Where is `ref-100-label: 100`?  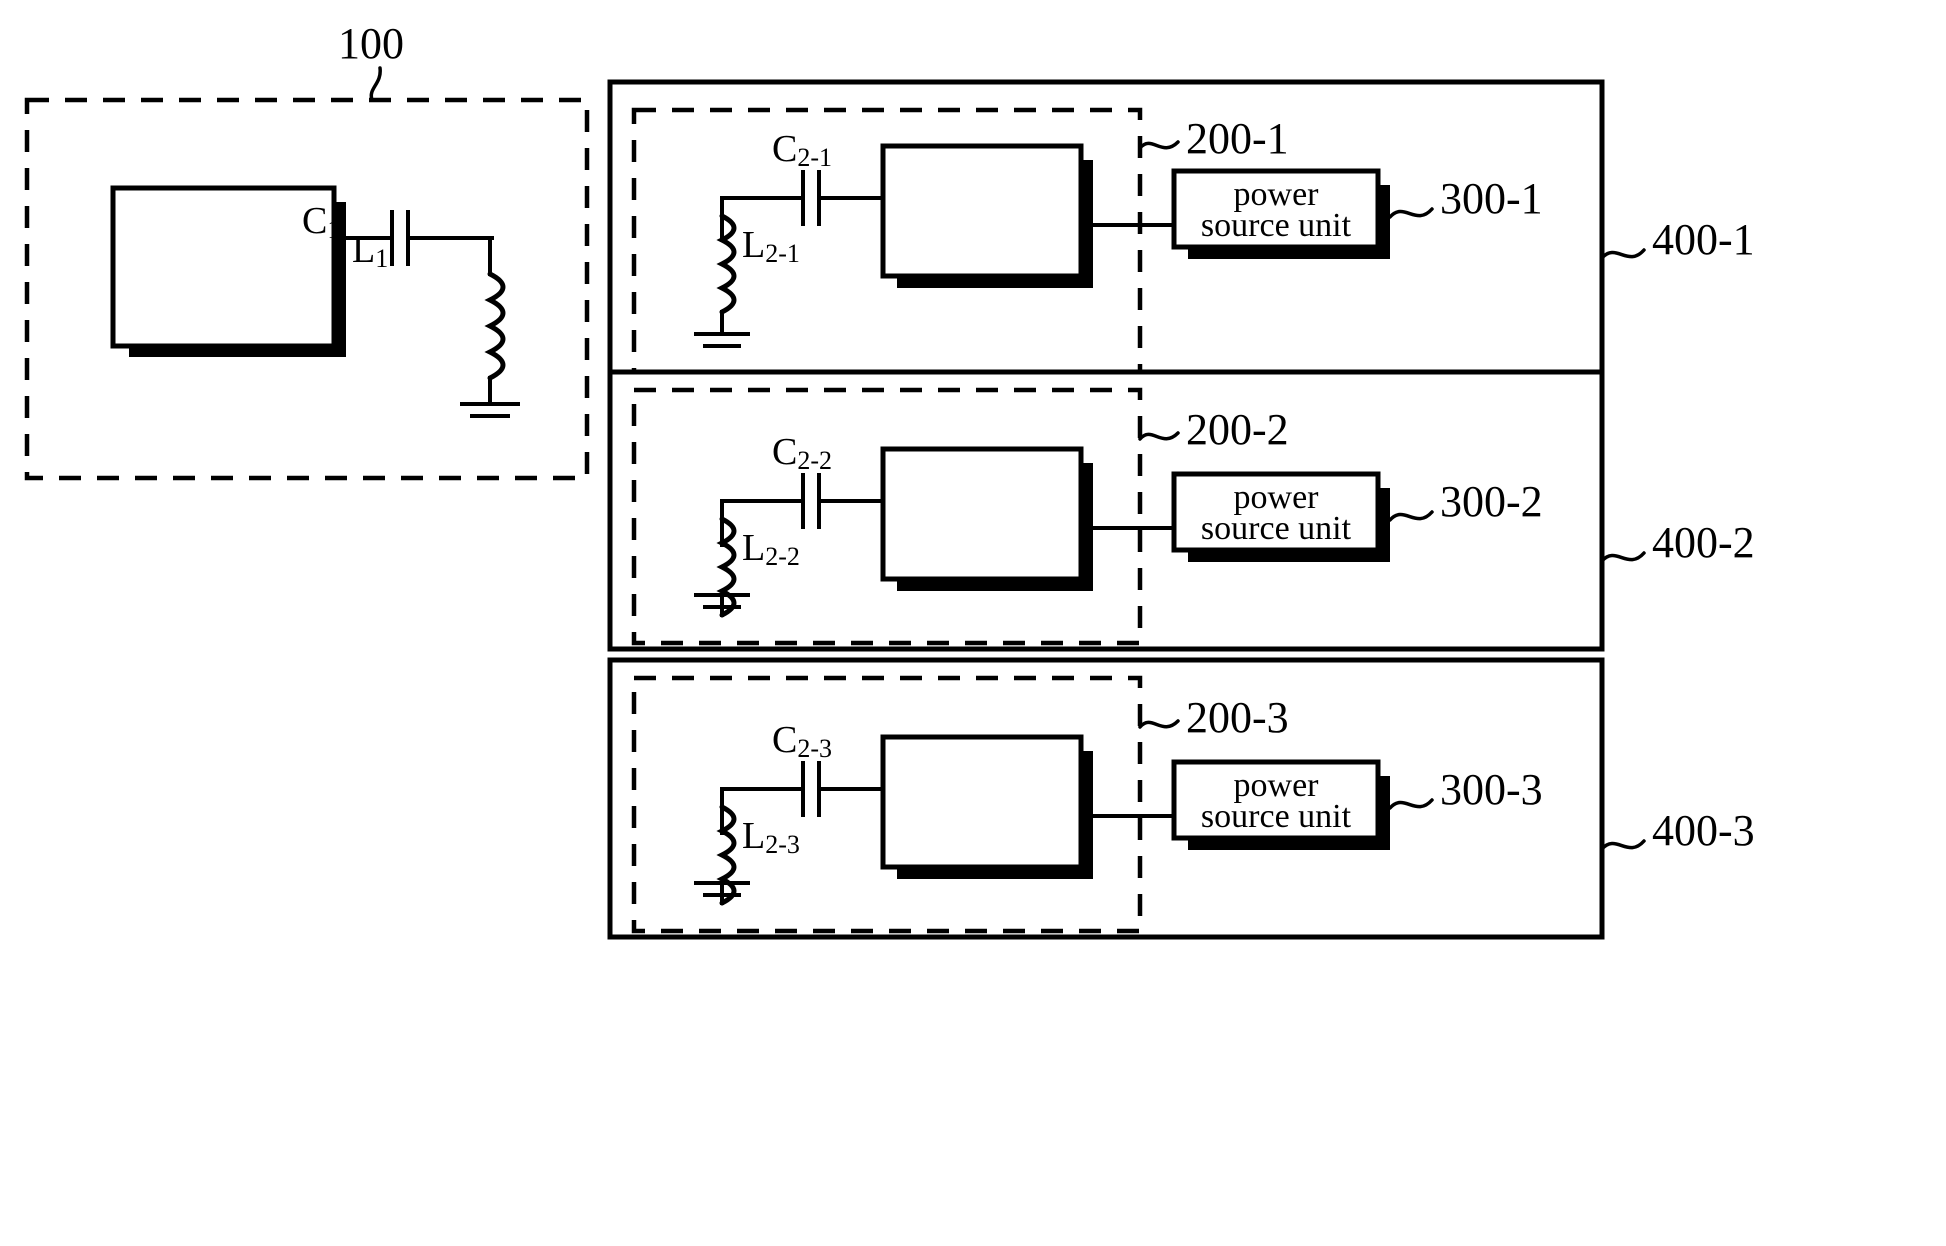
ref-100-label: 100 is located at coordinates (371, 43).